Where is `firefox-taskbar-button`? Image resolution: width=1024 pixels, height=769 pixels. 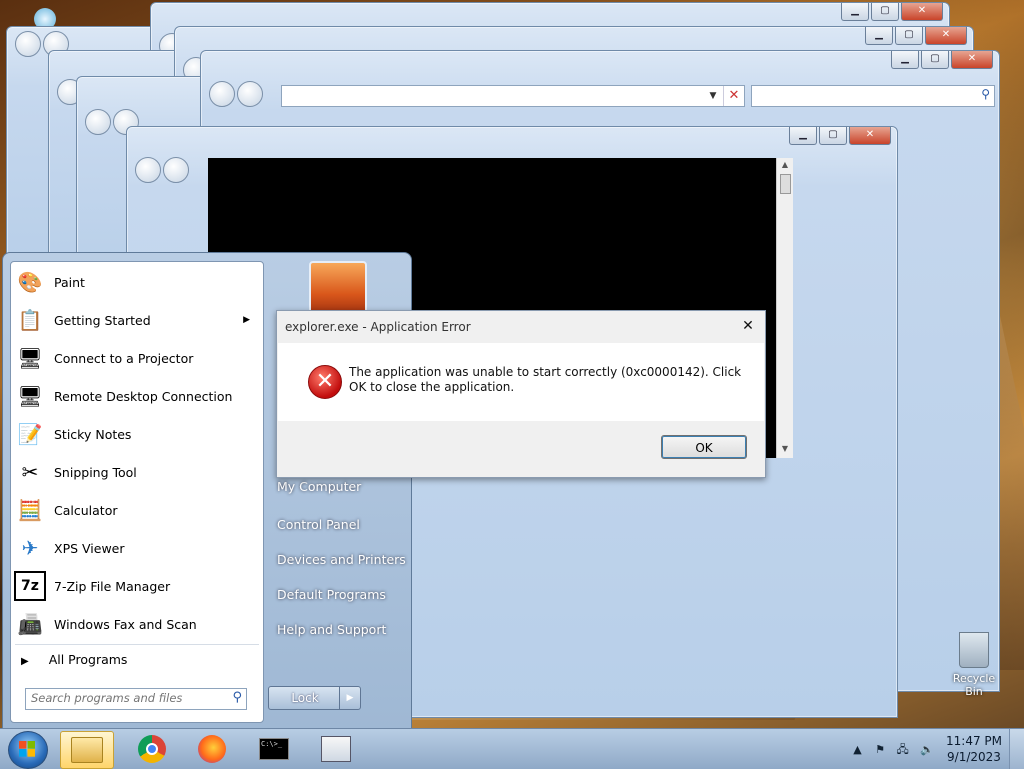 firefox-taskbar-button is located at coordinates (212, 749).